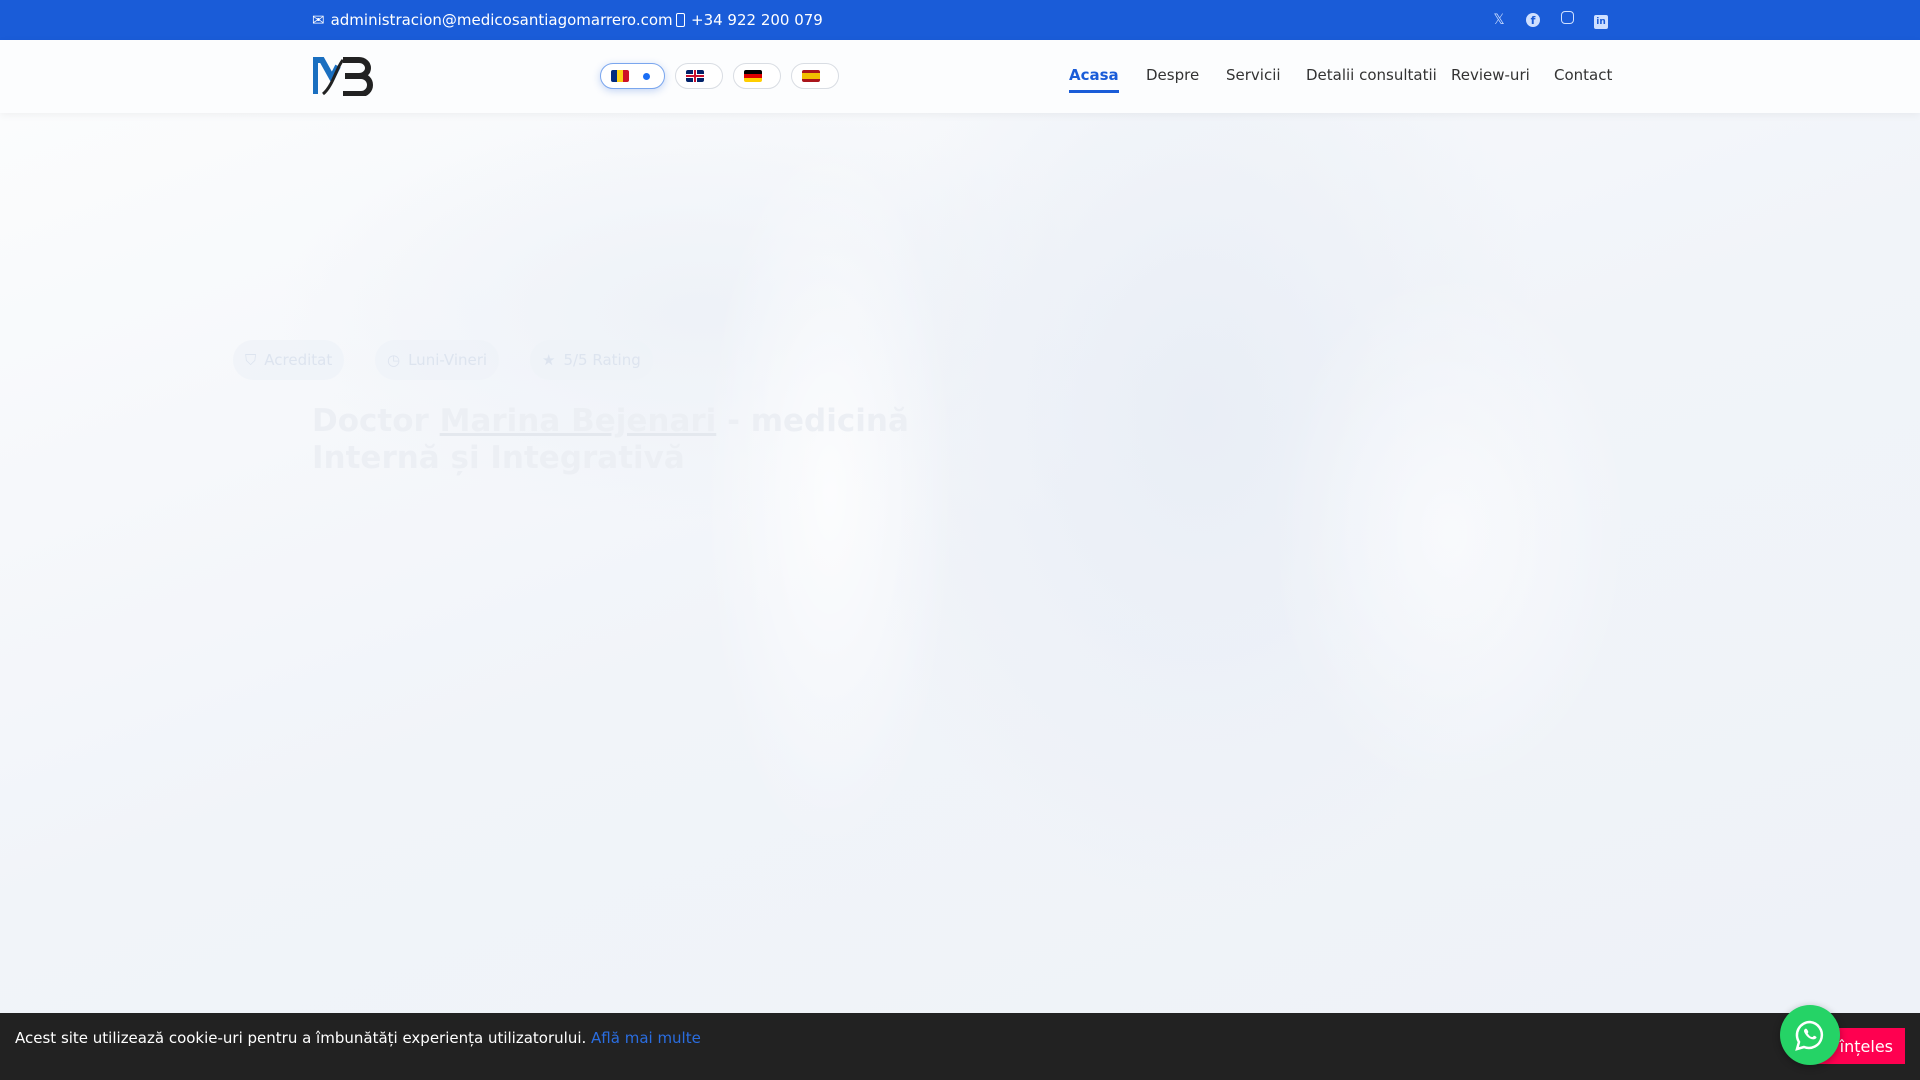  Describe the element at coordinates (620, 76) in the screenshot. I see `romania-flag-icon` at that location.